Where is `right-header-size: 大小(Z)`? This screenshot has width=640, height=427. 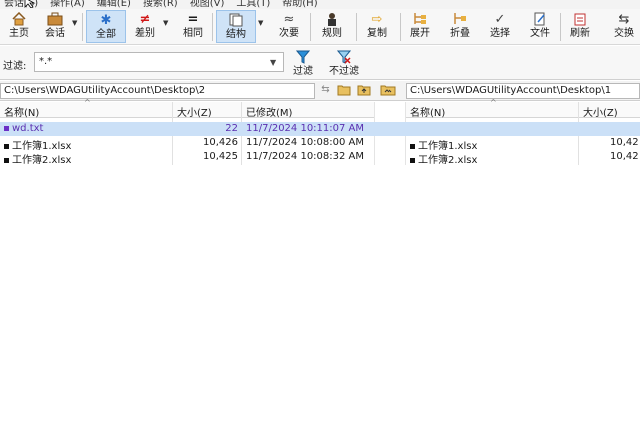 right-header-size: 大小(Z) is located at coordinates (600, 111).